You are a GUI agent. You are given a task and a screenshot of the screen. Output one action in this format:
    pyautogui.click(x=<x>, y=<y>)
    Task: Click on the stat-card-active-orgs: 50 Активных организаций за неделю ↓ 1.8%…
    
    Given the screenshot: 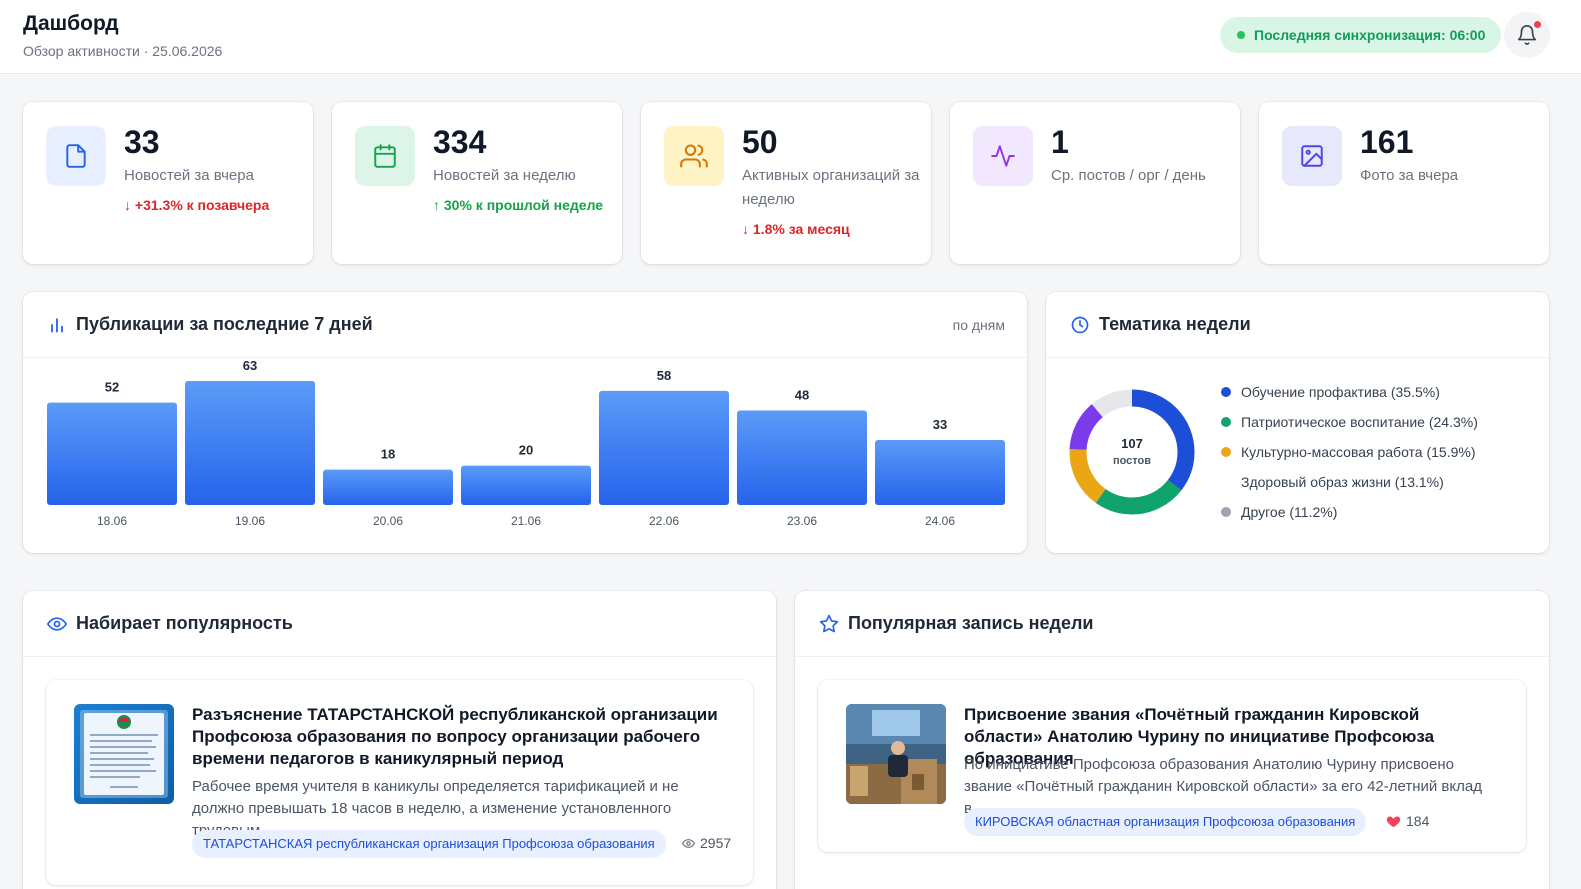 What is the action you would take?
    pyautogui.click(x=786, y=183)
    